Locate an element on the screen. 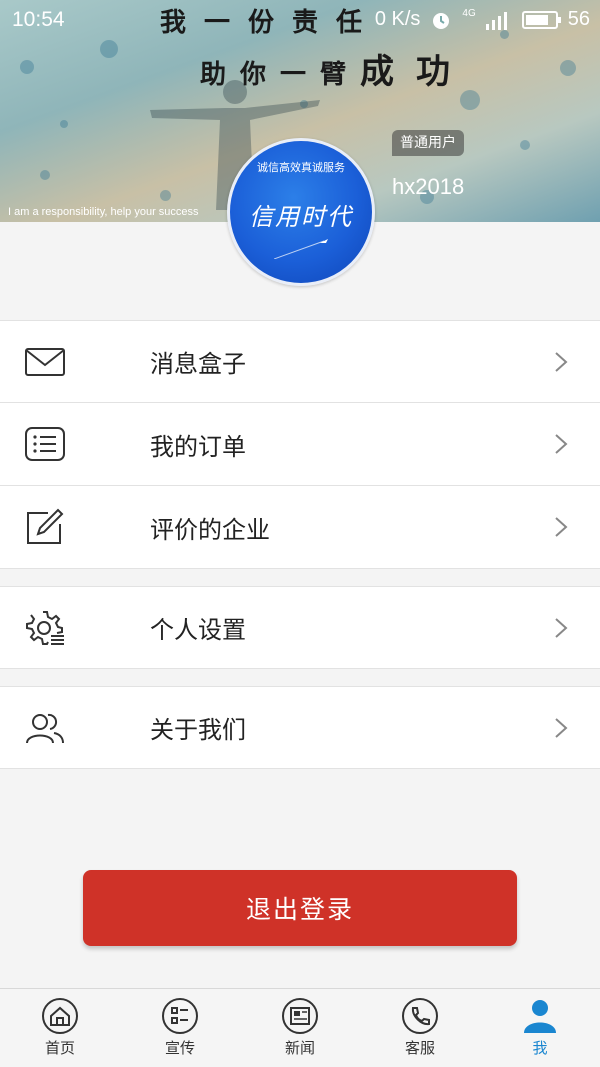 The height and width of the screenshot is (1067, 600). menu-label-orders: 我的订单 is located at coordinates (198, 446).